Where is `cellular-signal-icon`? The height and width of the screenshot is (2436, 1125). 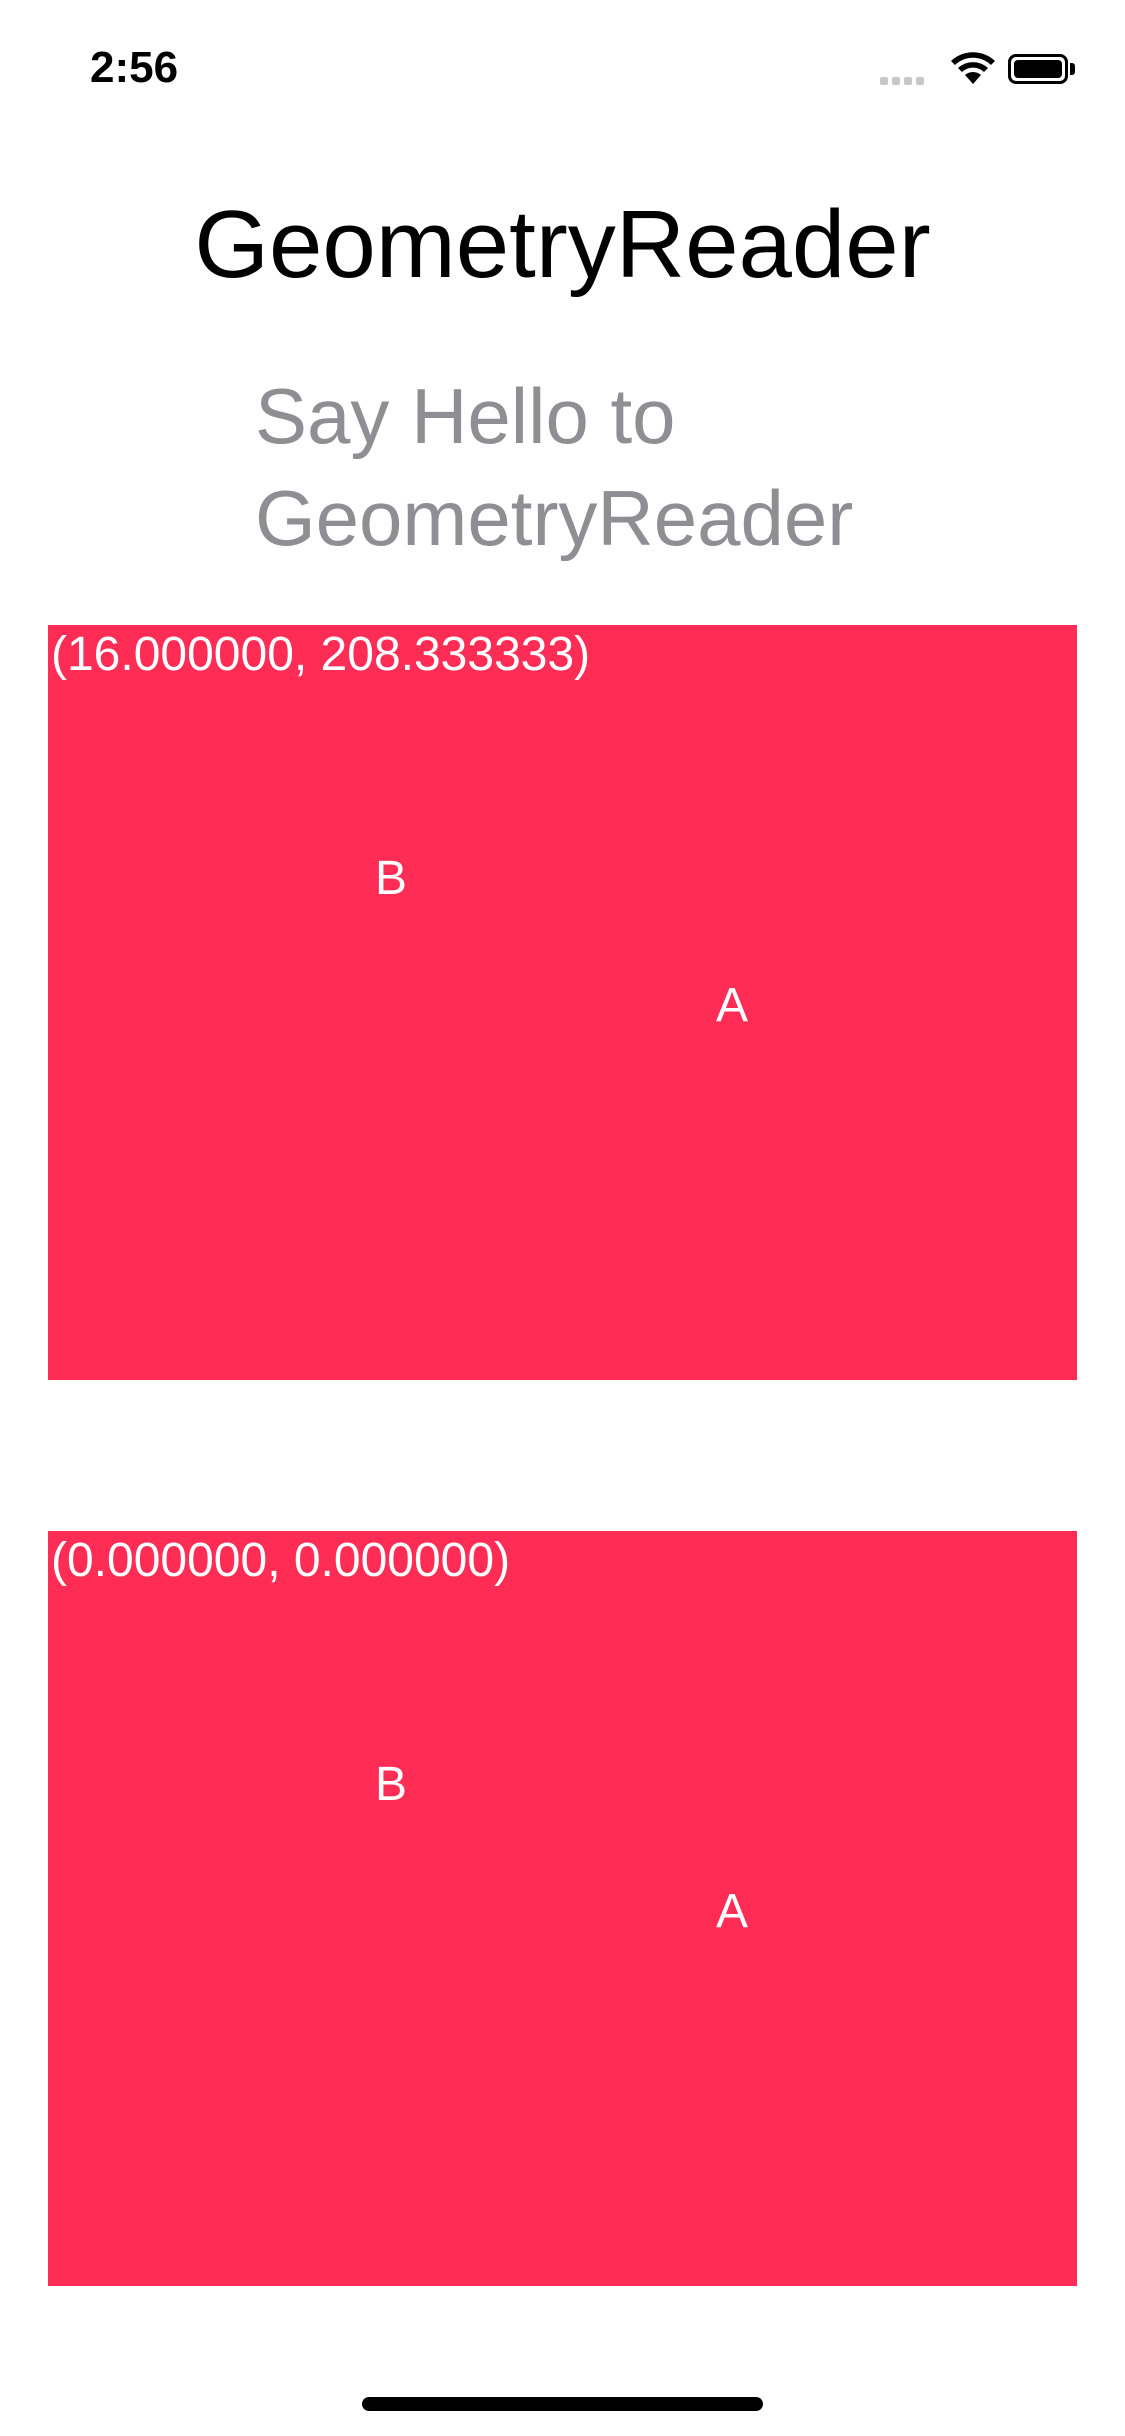 cellular-signal-icon is located at coordinates (905, 78).